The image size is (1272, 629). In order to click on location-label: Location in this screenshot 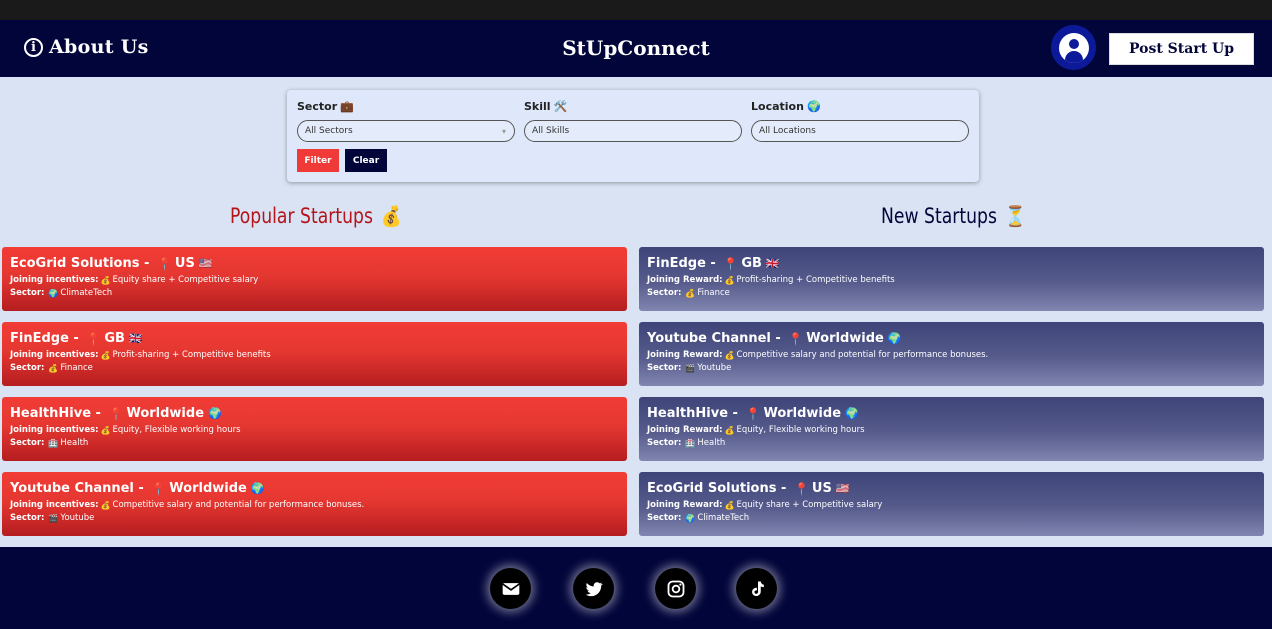, I will do `click(777, 106)`.